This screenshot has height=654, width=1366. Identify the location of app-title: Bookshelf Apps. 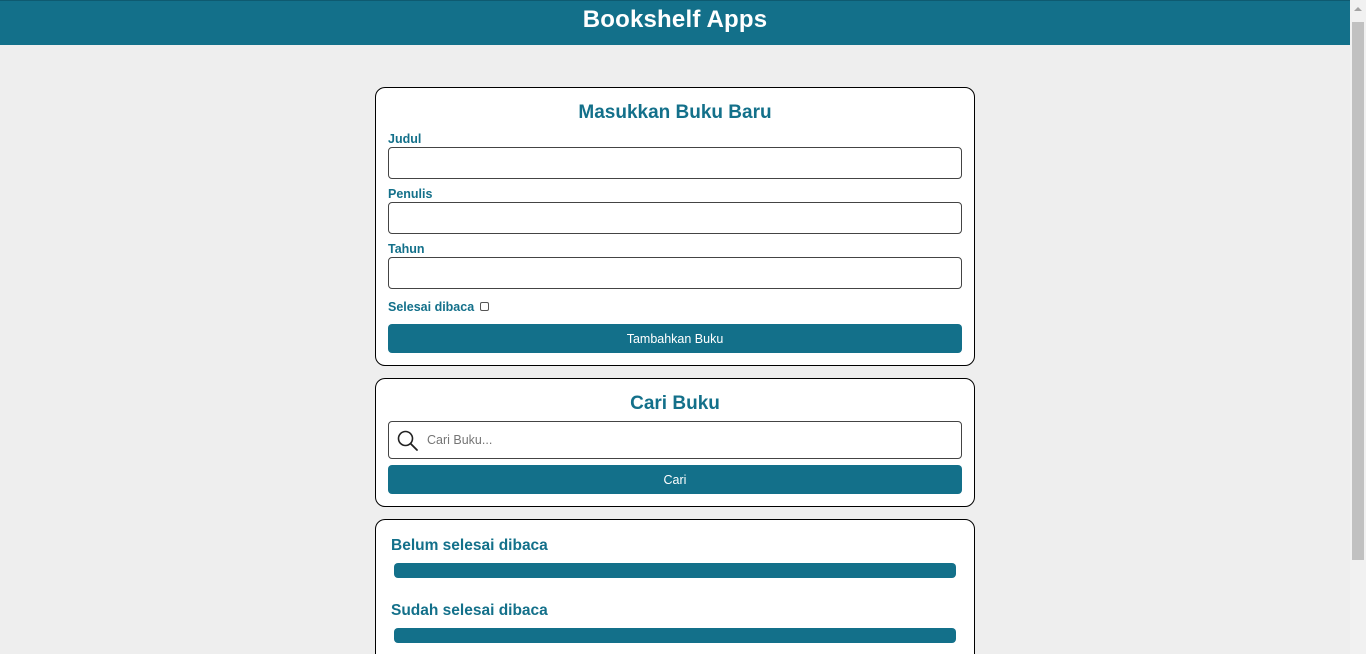
(675, 19).